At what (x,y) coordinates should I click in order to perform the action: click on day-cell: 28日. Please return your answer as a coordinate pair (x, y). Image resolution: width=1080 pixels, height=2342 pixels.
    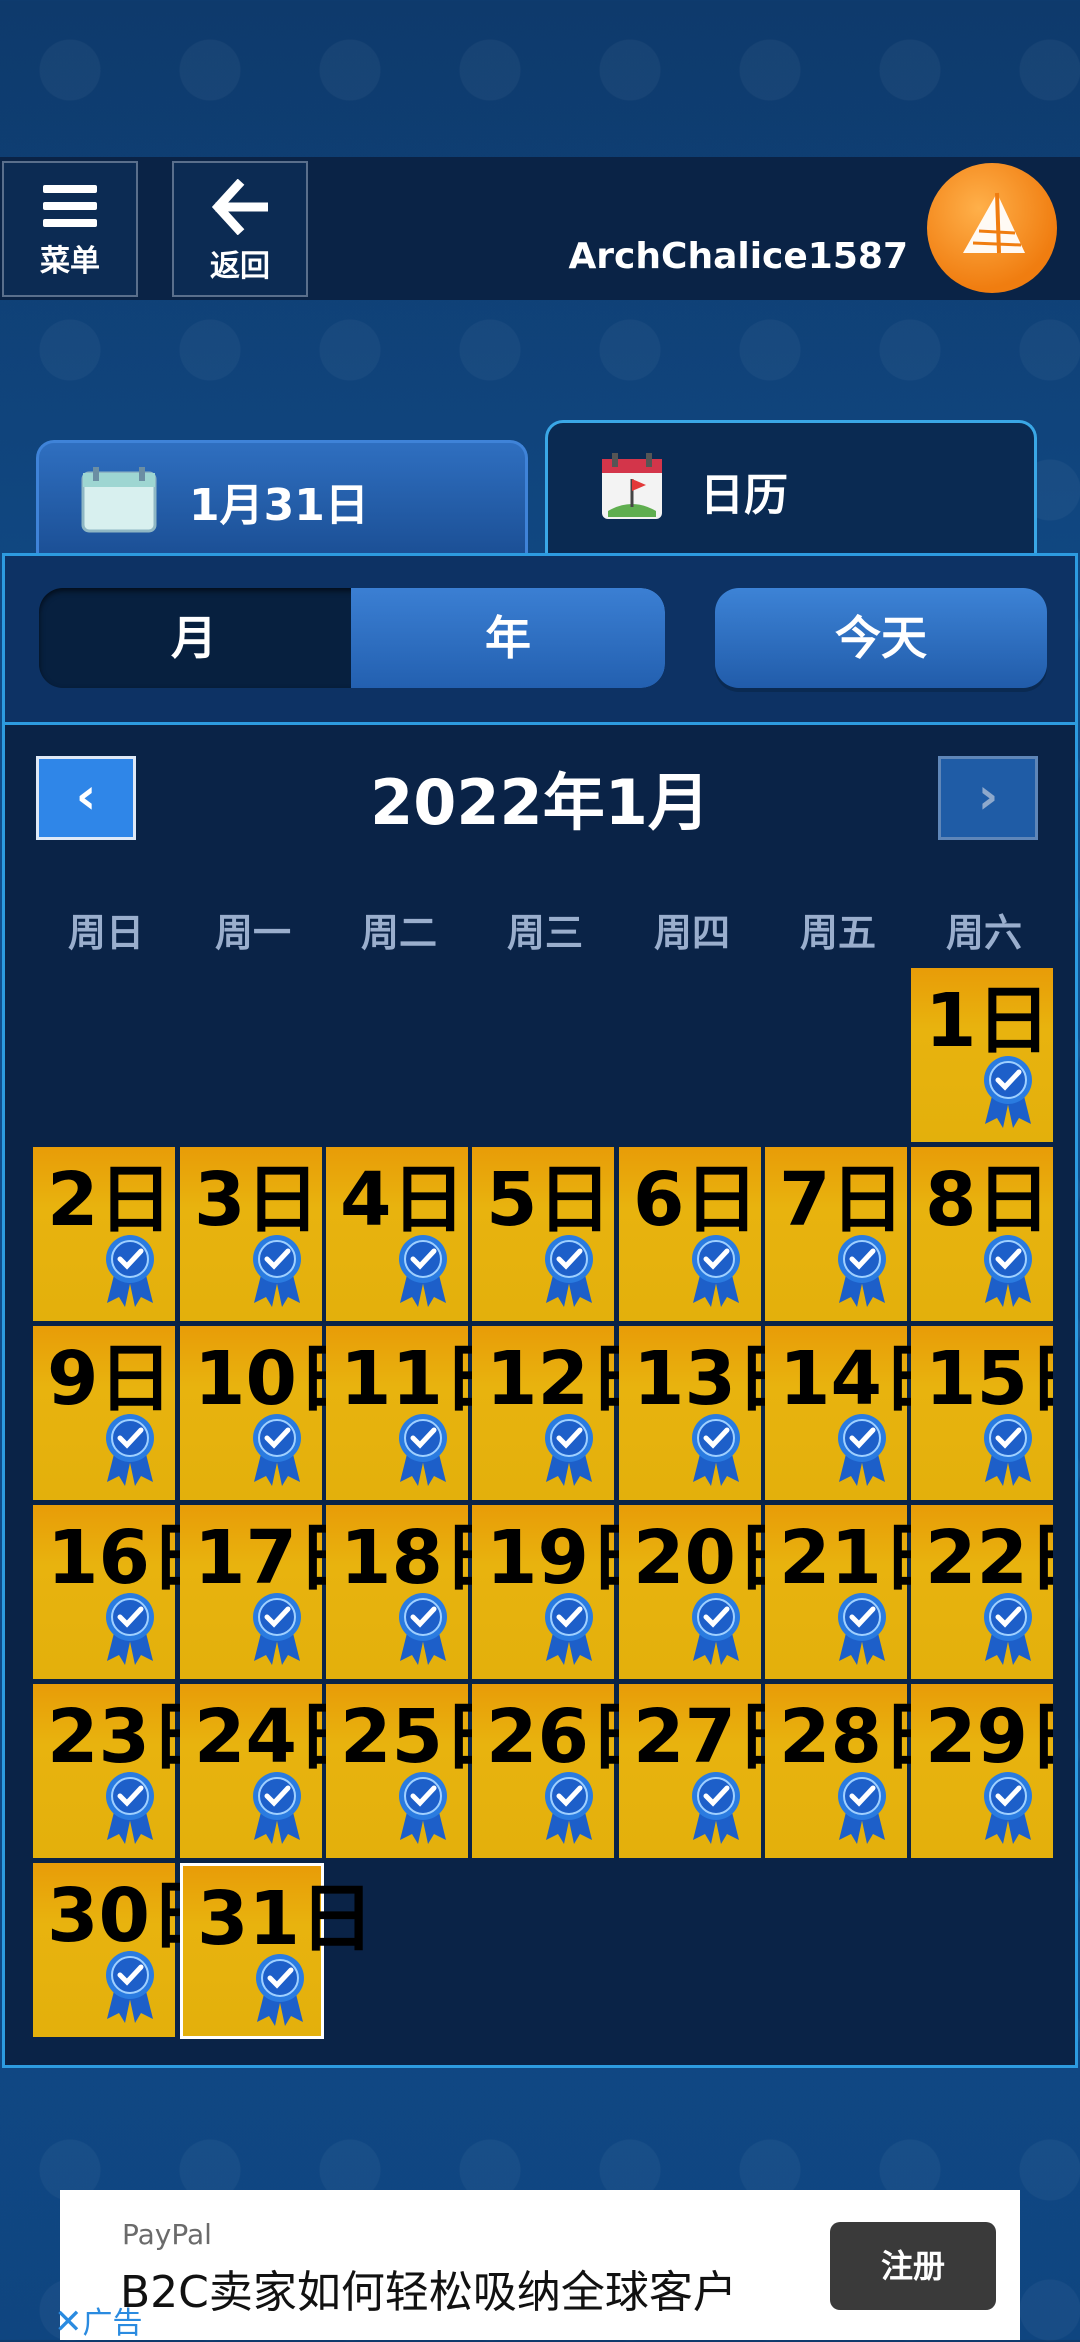
    Looking at the image, I should click on (860, 1772).